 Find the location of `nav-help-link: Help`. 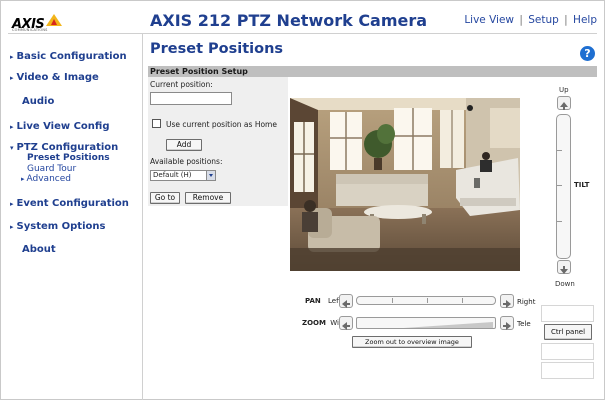

nav-help-link: Help is located at coordinates (585, 20).